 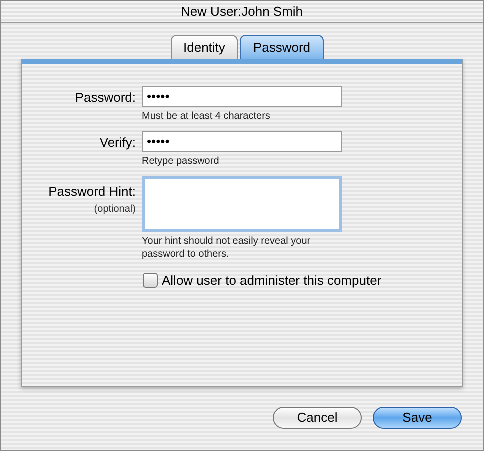 What do you see at coordinates (105, 98) in the screenshot?
I see `field-label: Password:` at bounding box center [105, 98].